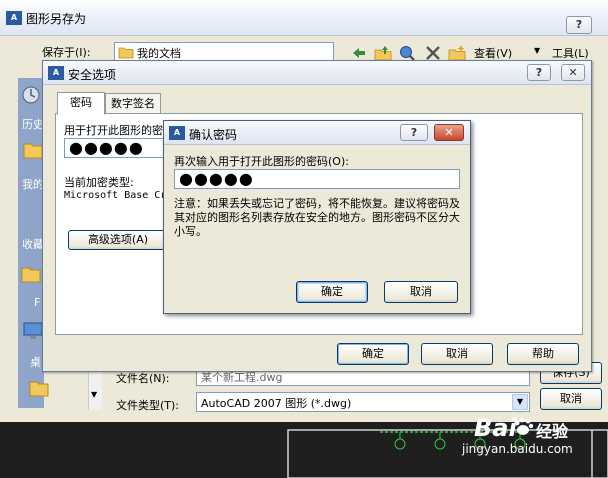 This screenshot has height=478, width=608. I want to click on confirm-title: 确认密码, so click(213, 135).